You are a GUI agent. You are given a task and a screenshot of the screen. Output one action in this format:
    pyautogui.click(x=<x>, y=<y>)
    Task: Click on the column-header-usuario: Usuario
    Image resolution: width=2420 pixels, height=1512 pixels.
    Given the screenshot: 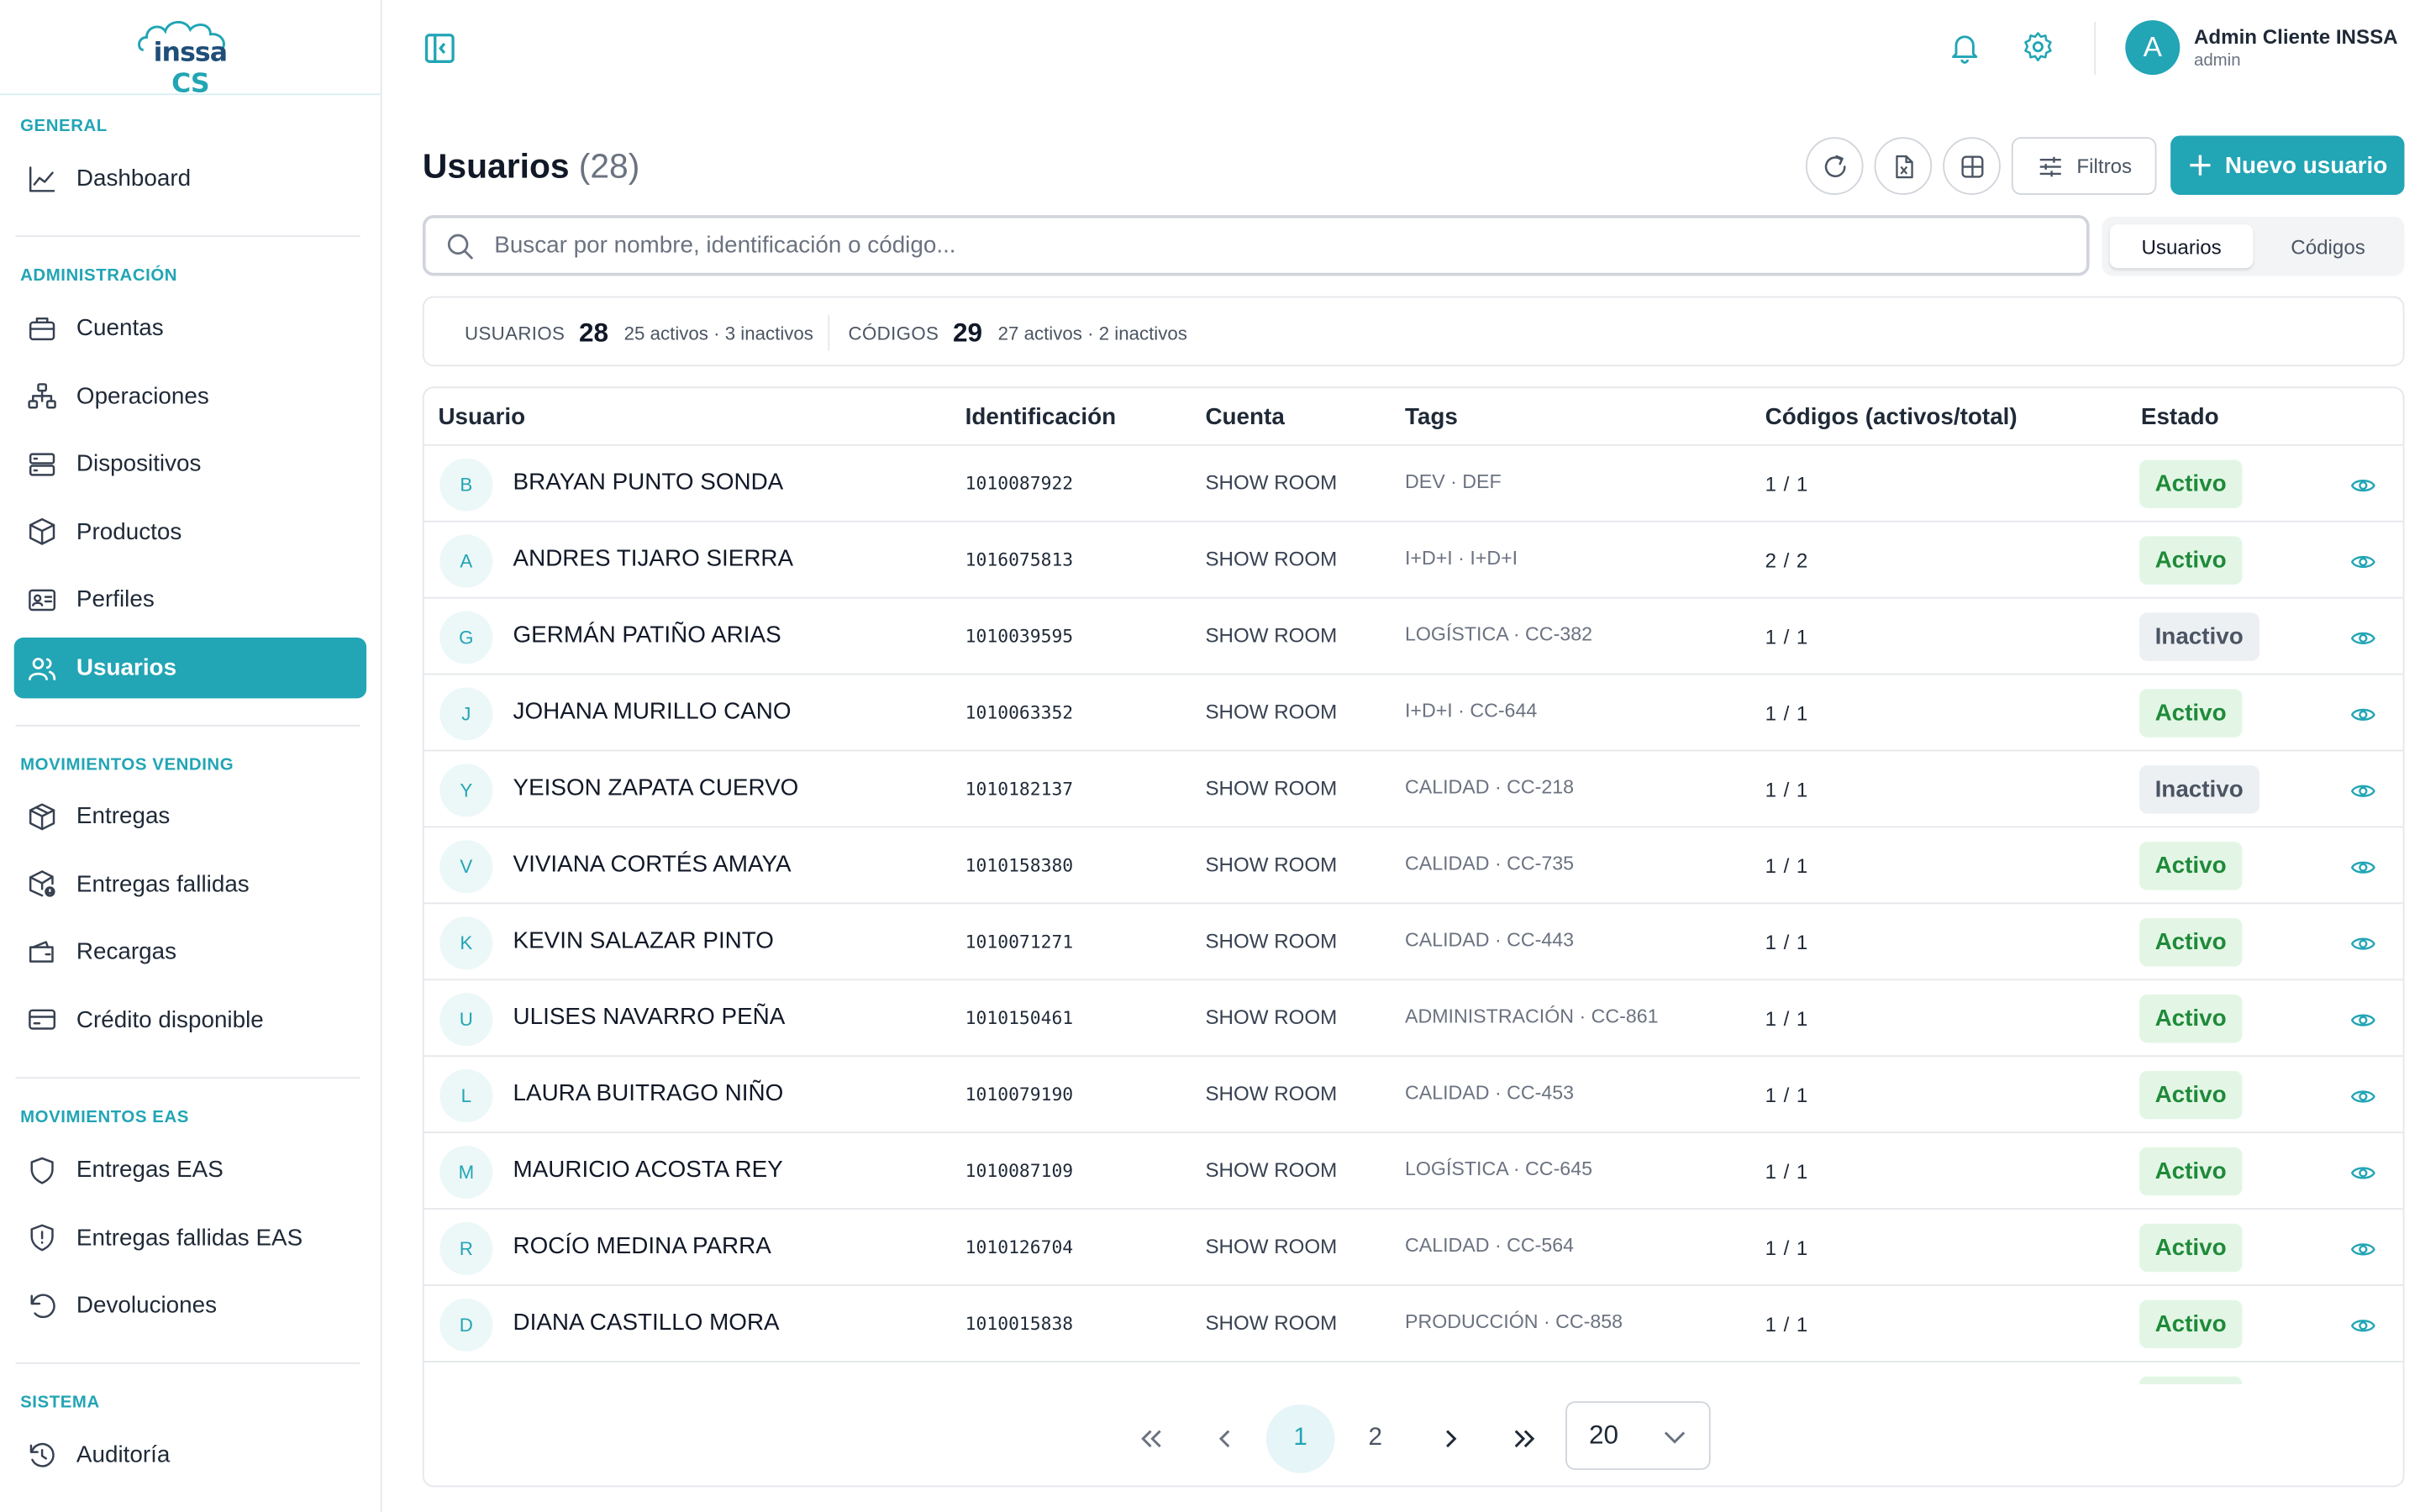 What is the action you would take?
    pyautogui.click(x=481, y=417)
    